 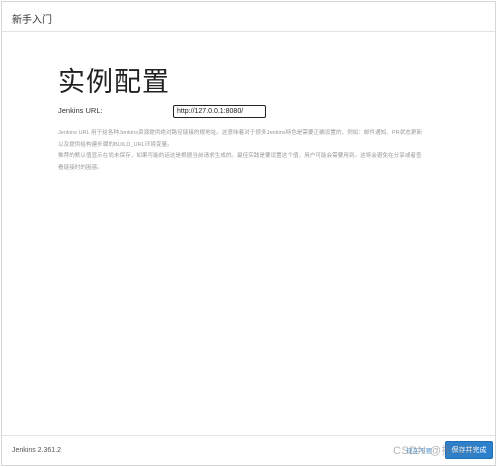 What do you see at coordinates (248, 450) in the screenshot?
I see `dialog-footer: Jenkins 2.361.2 现在不要 保存并完成` at bounding box center [248, 450].